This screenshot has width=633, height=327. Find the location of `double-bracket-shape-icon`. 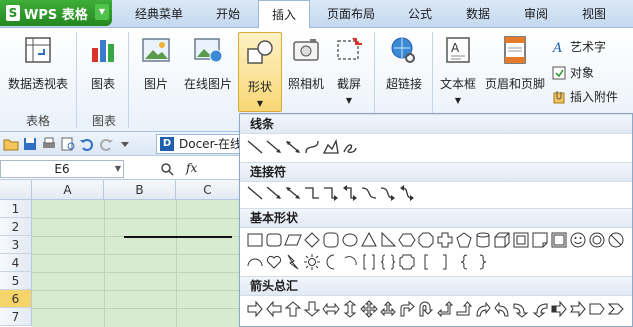

double-bracket-shape-icon is located at coordinates (369, 262).